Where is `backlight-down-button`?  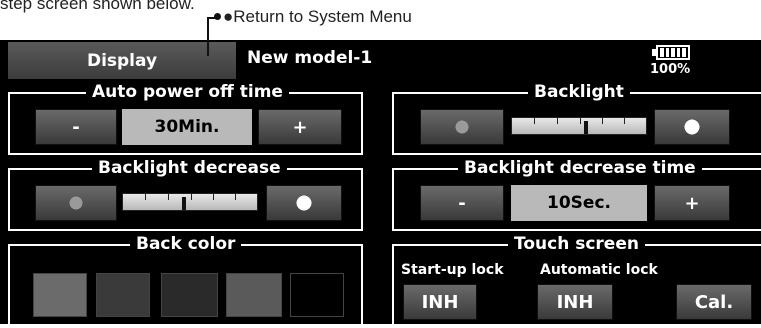 backlight-down-button is located at coordinates (462, 127).